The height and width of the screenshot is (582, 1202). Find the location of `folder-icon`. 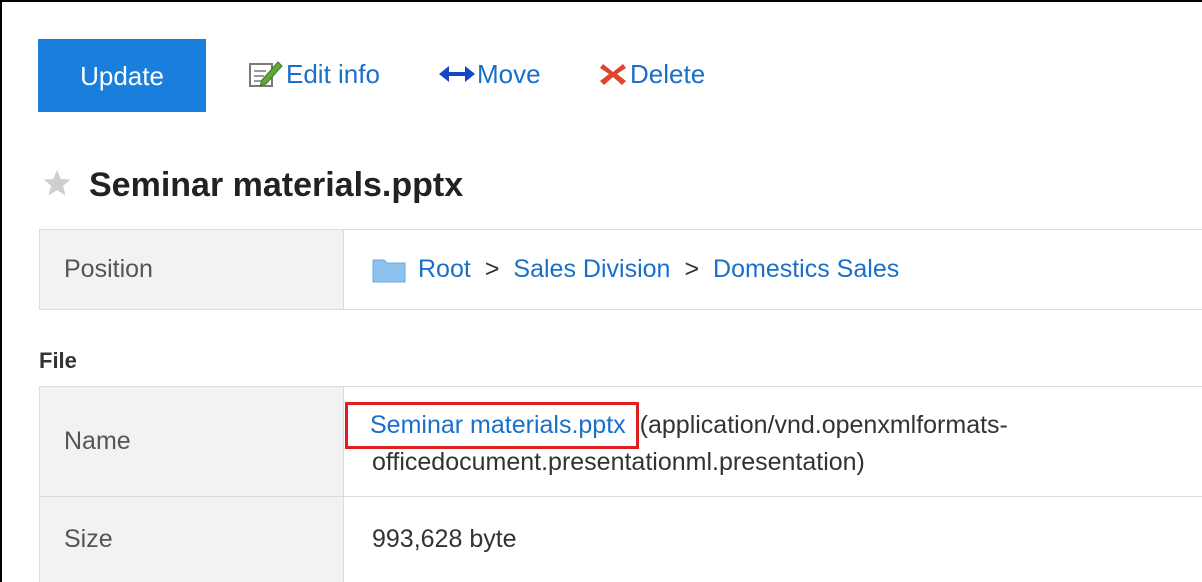

folder-icon is located at coordinates (389, 270).